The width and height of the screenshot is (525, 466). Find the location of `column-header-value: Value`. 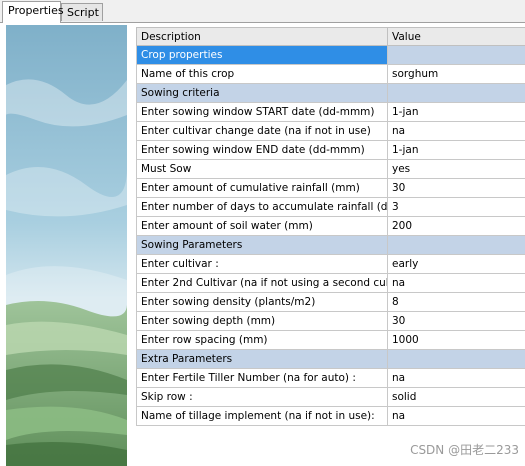

column-header-value: Value is located at coordinates (456, 36).